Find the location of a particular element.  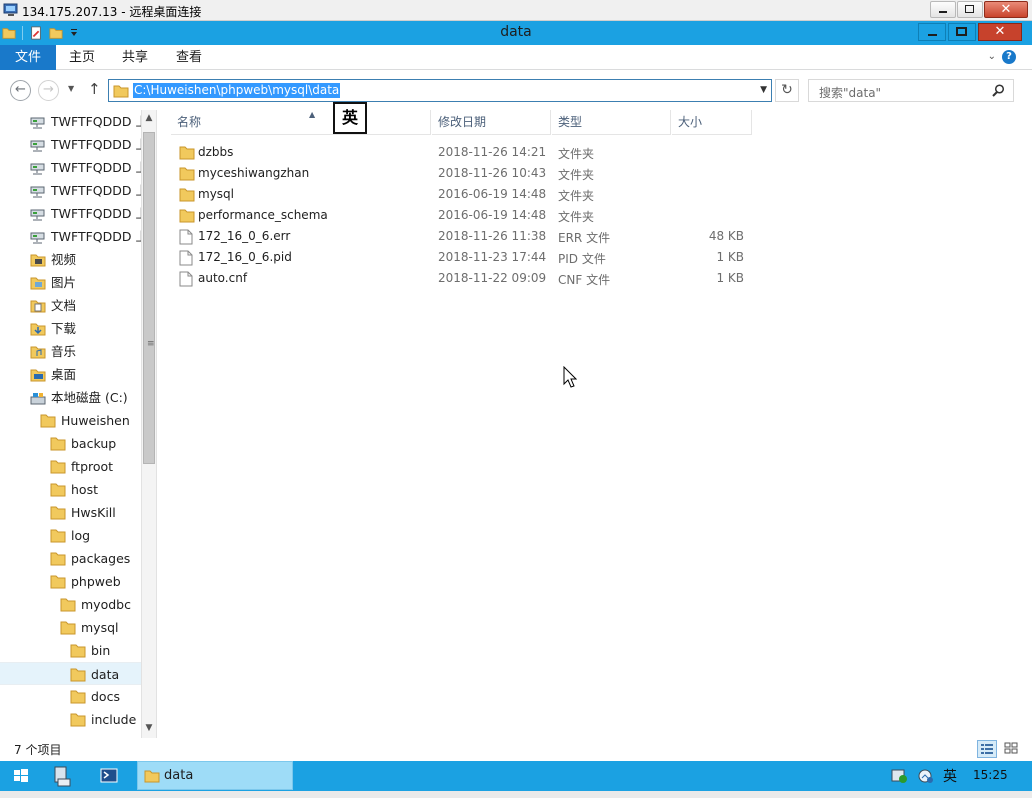

column-header-date: 修改日期 is located at coordinates (491, 122).